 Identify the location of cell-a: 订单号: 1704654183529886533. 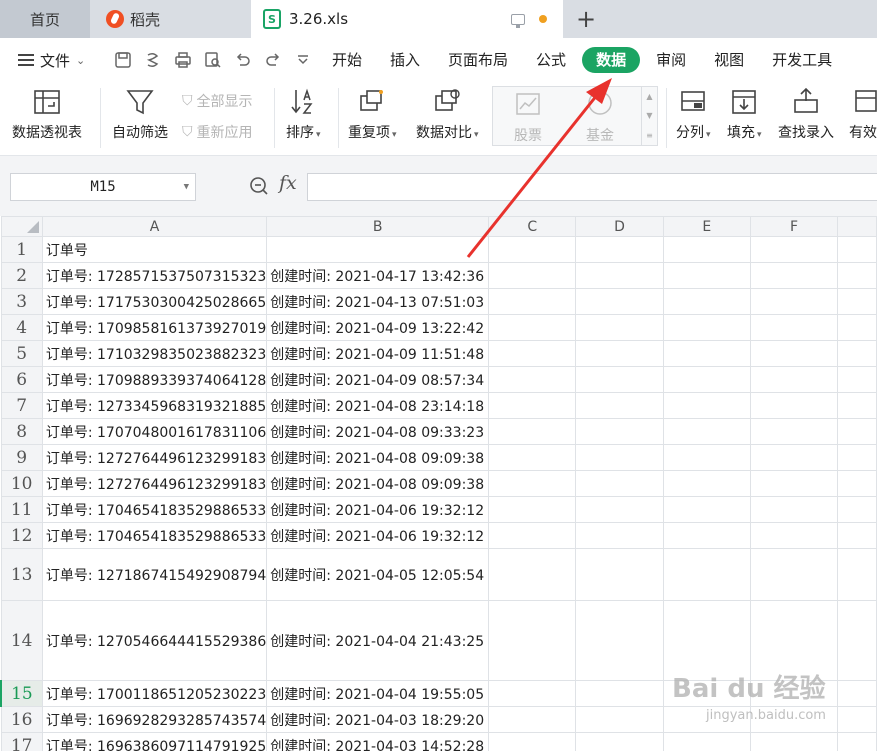
(154, 535).